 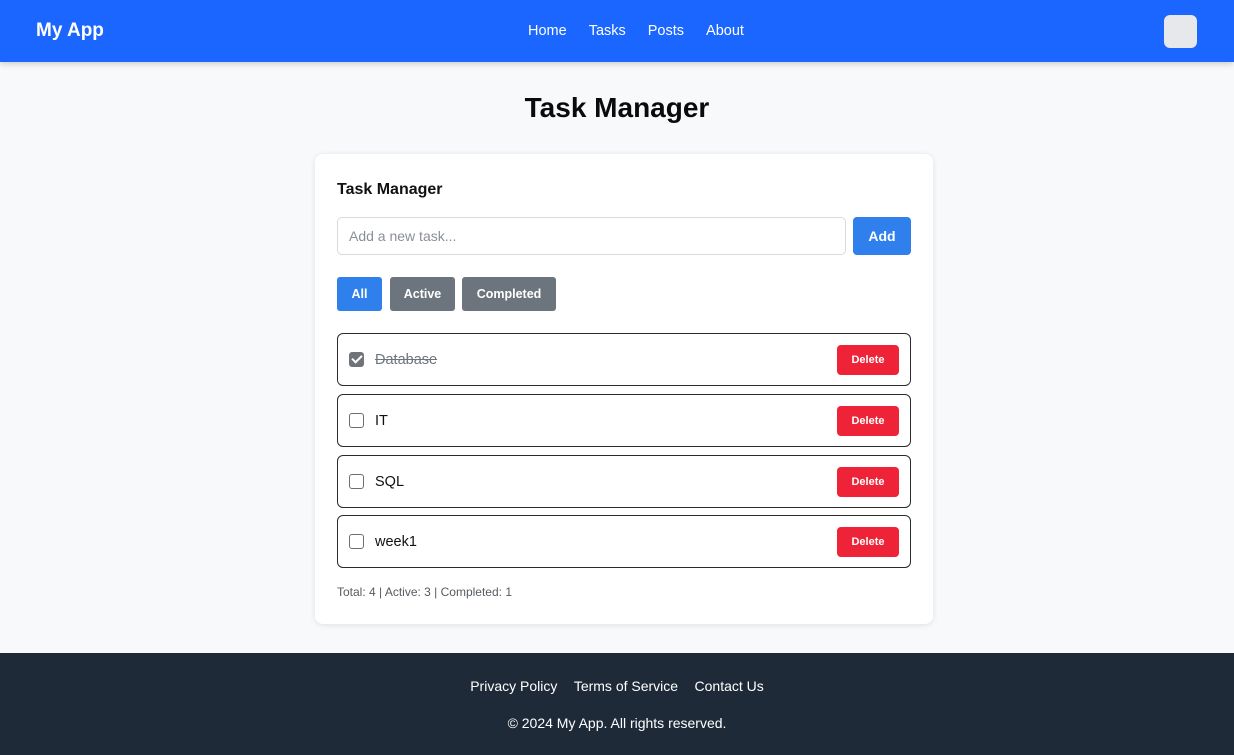 I want to click on user-avatar-button, so click(x=1180, y=31).